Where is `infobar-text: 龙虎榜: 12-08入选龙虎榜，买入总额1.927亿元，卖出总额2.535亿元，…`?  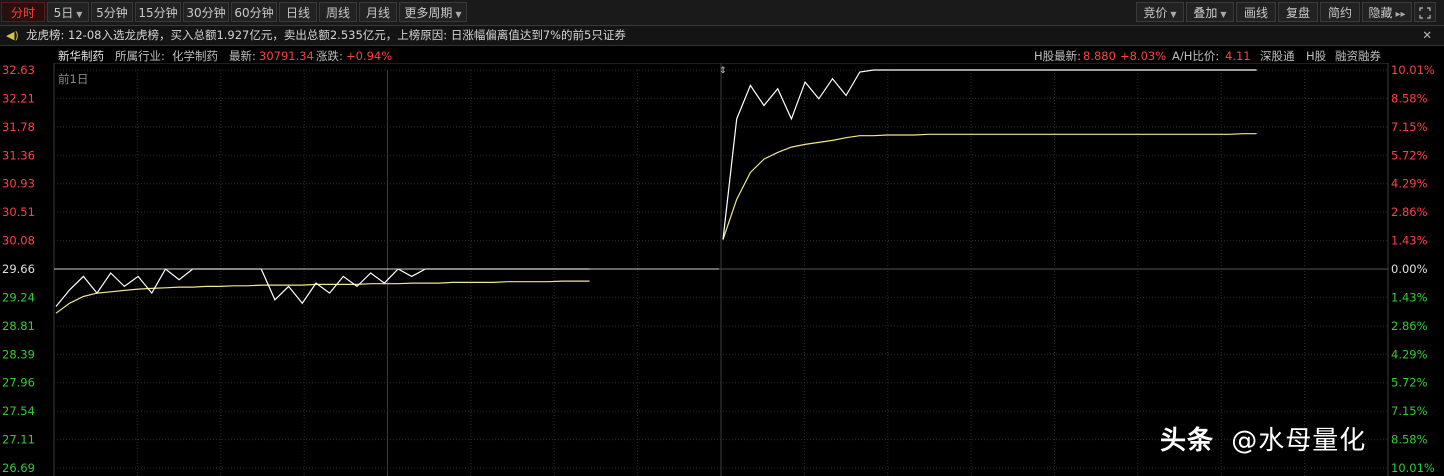
infobar-text: 龙虎榜: 12-08入选龙虎榜，买入总额1.927亿元，卖出总额2.535亿元，… is located at coordinates (326, 35).